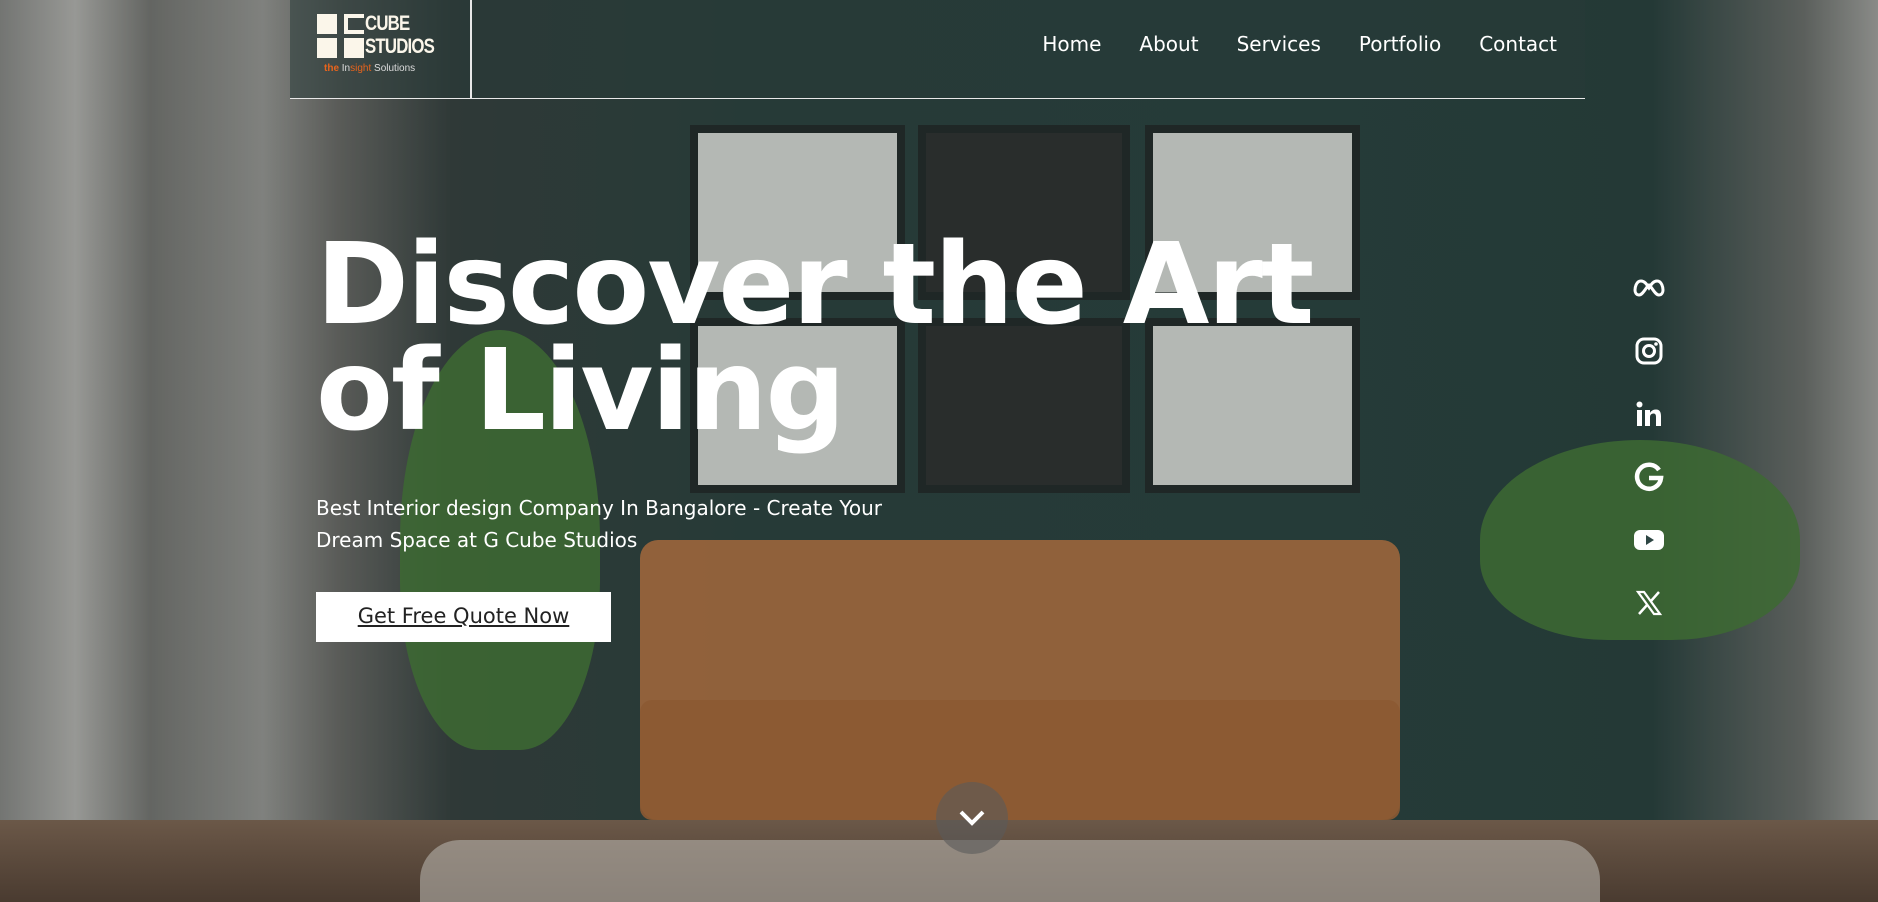  I want to click on logo: CUBE STUDIOS the Insight Solutions, so click(377, 45).